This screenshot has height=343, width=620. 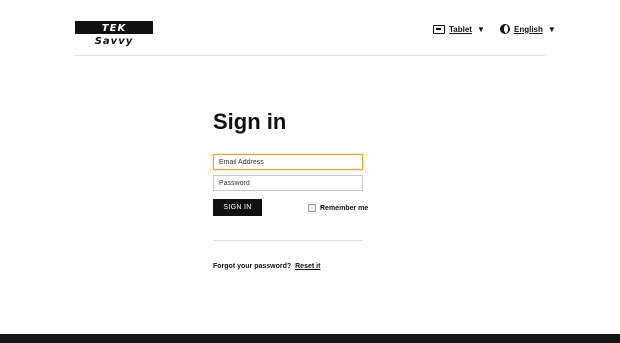 I want to click on remember-me: Remember me, so click(x=338, y=208).